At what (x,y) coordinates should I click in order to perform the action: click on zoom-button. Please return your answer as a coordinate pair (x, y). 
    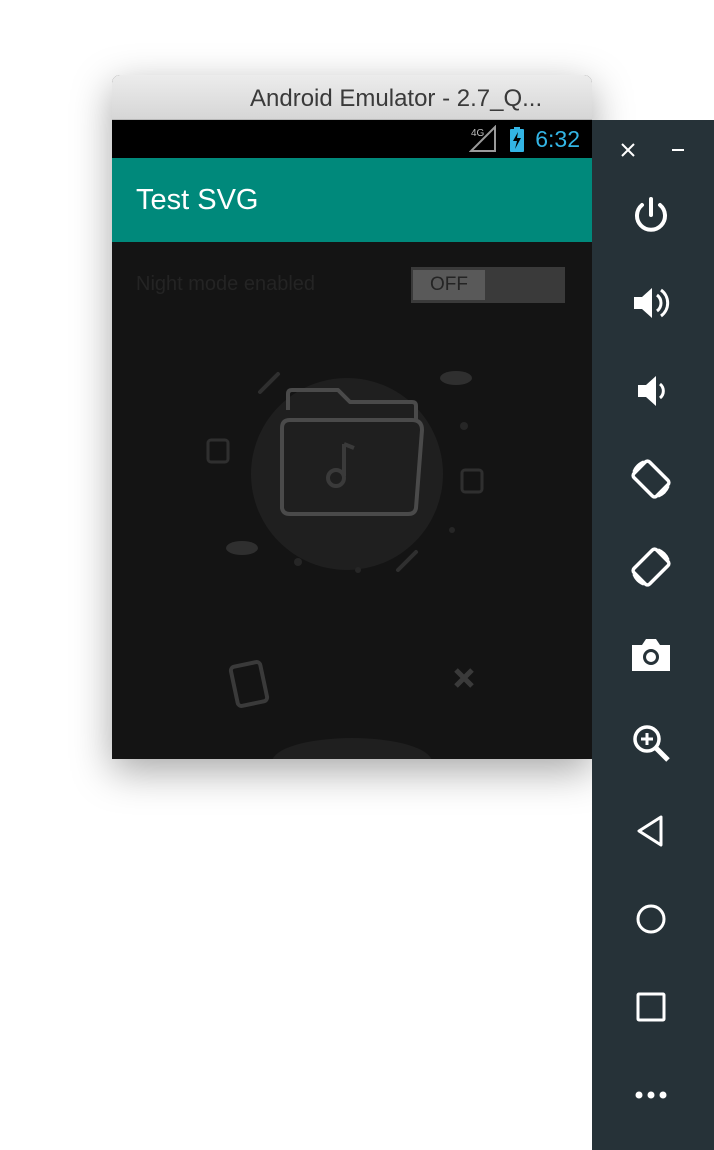
    Looking at the image, I should click on (651, 743).